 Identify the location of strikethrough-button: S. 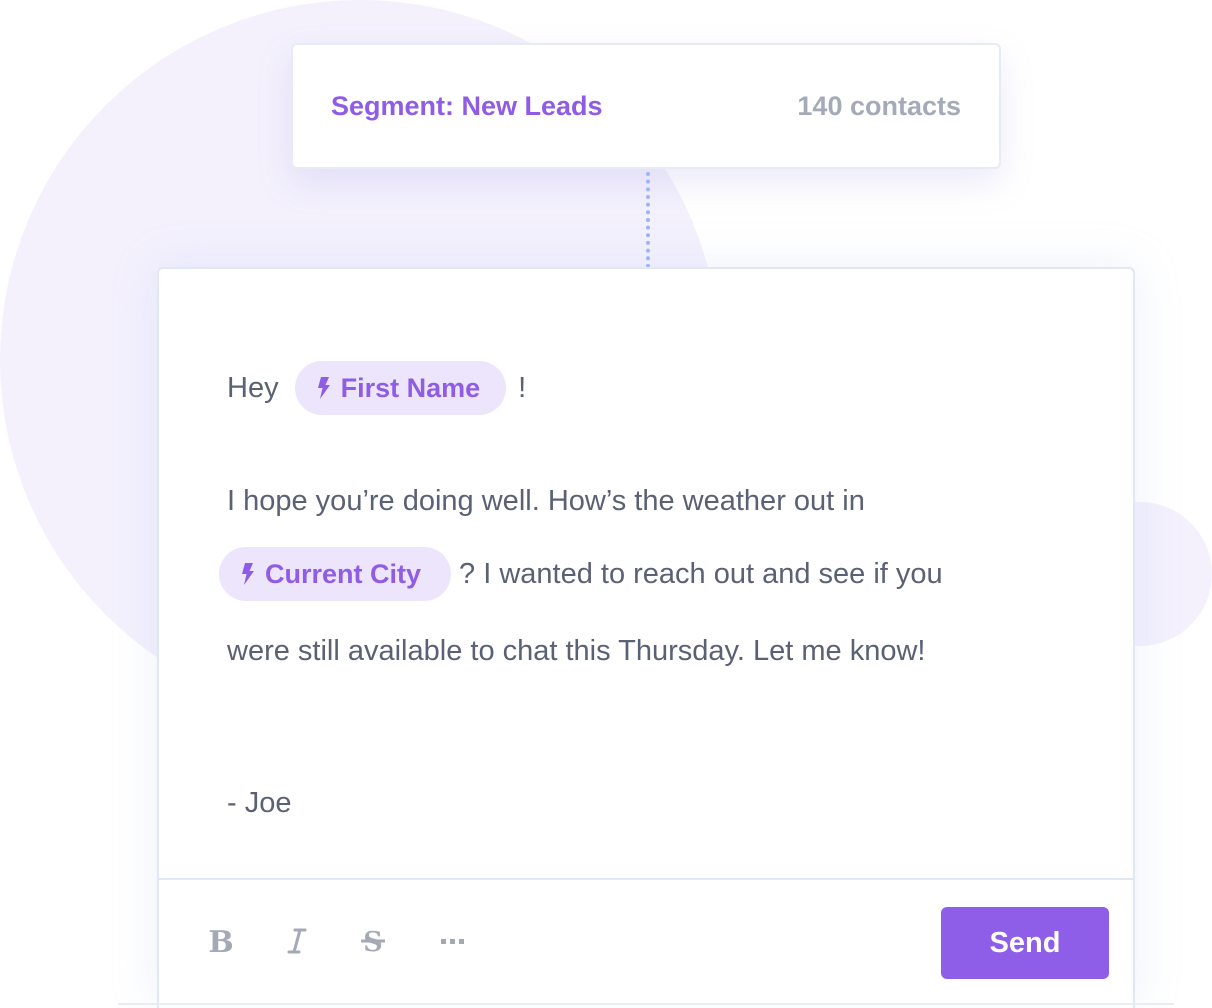
(373, 941).